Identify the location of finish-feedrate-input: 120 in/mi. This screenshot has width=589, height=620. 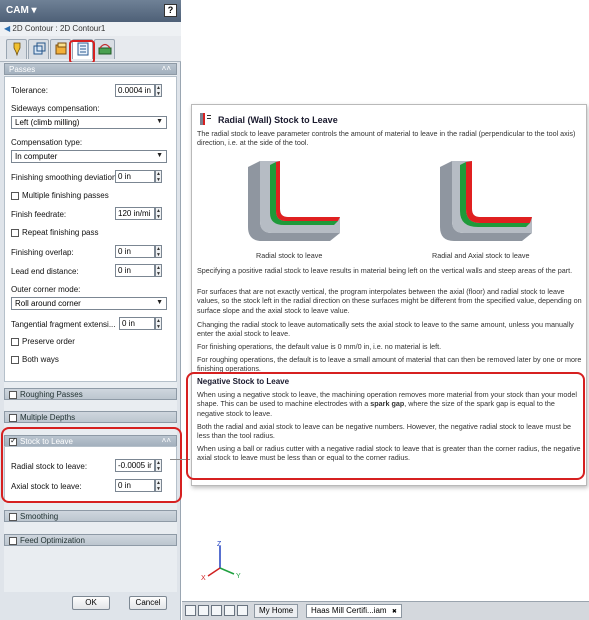
(135, 213).